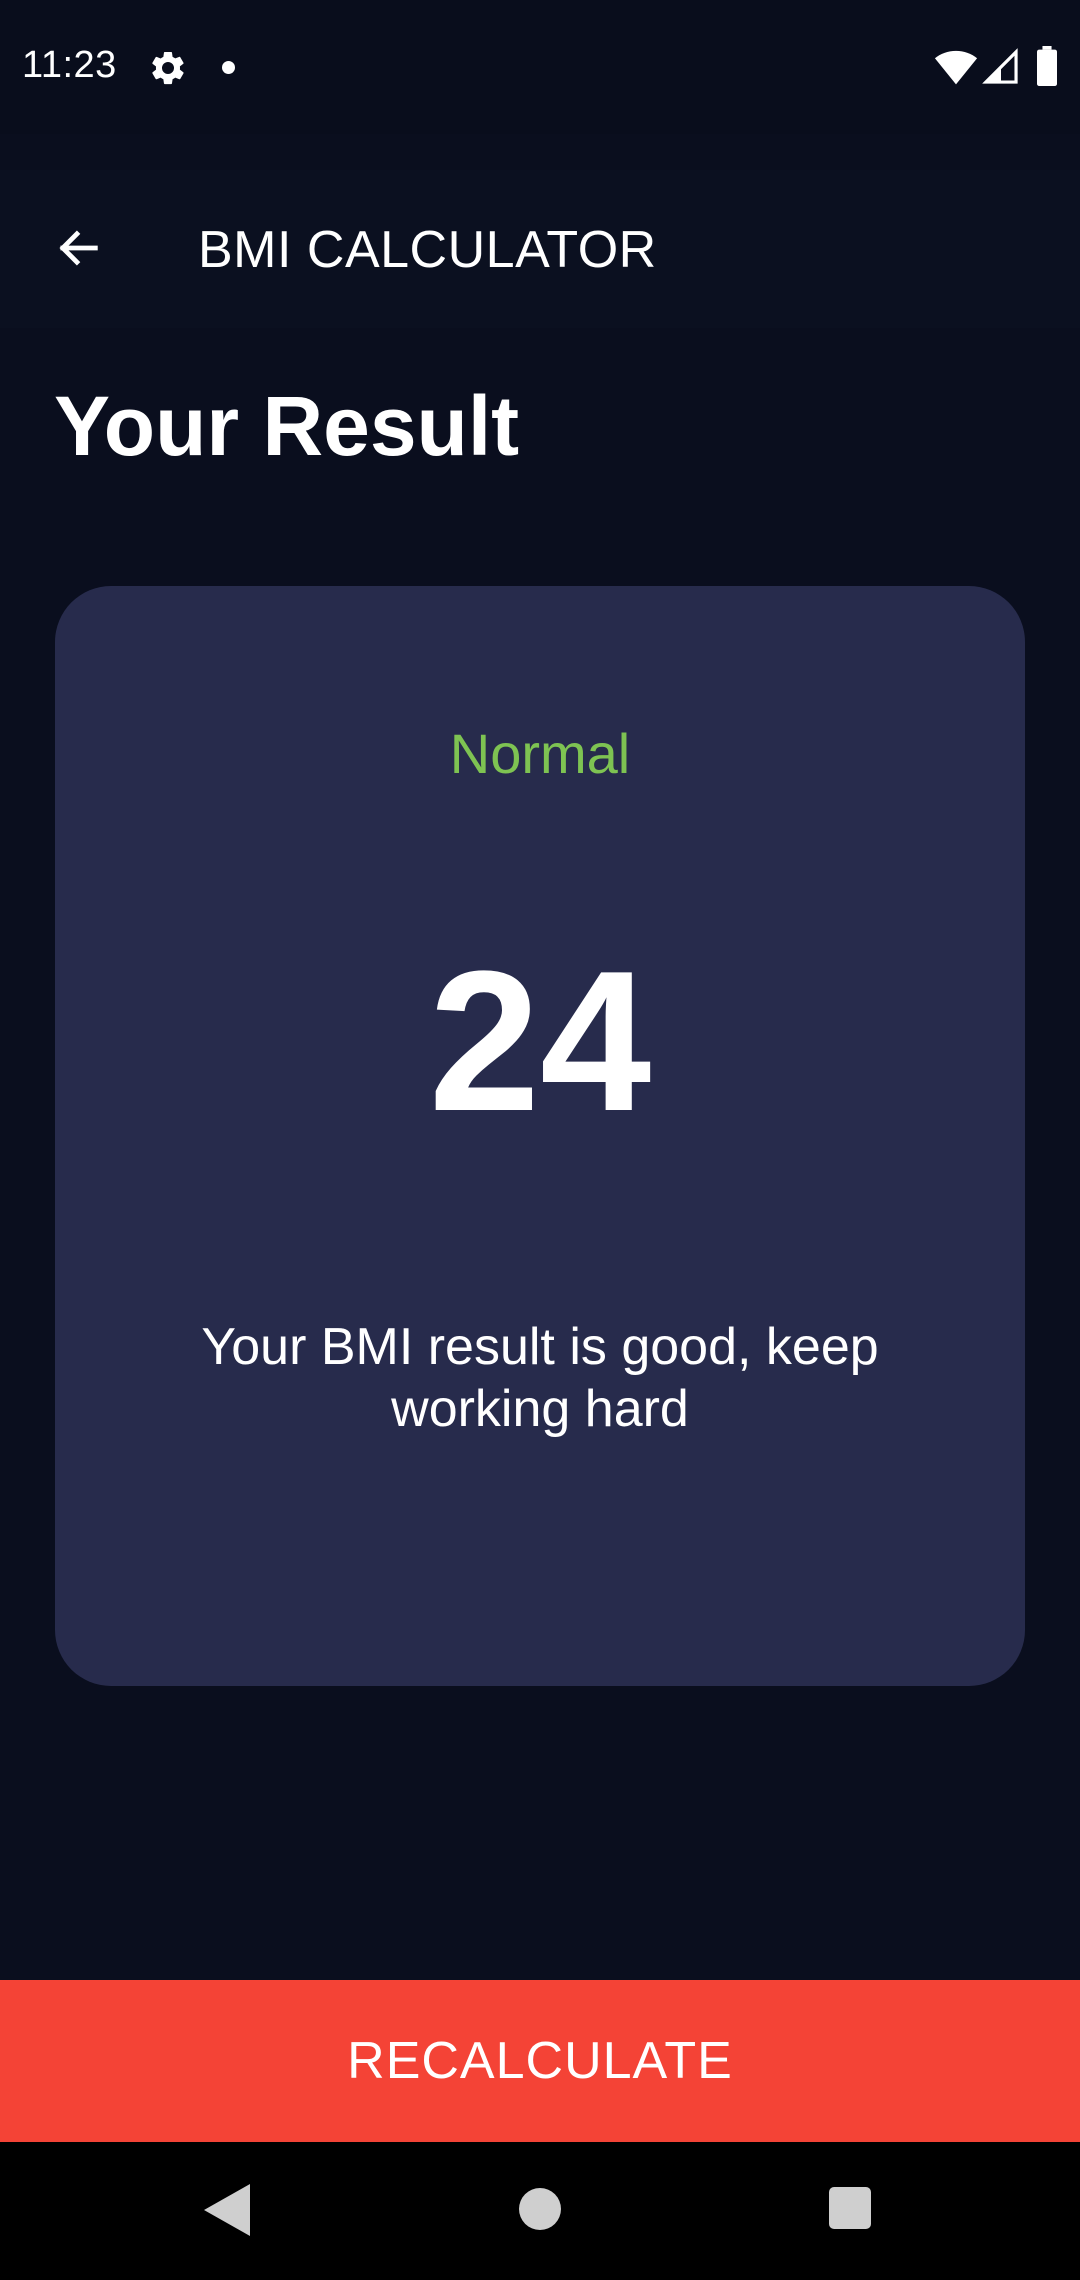 The width and height of the screenshot is (1080, 2280). What do you see at coordinates (540, 1041) in the screenshot?
I see `bmi-value: 24` at bounding box center [540, 1041].